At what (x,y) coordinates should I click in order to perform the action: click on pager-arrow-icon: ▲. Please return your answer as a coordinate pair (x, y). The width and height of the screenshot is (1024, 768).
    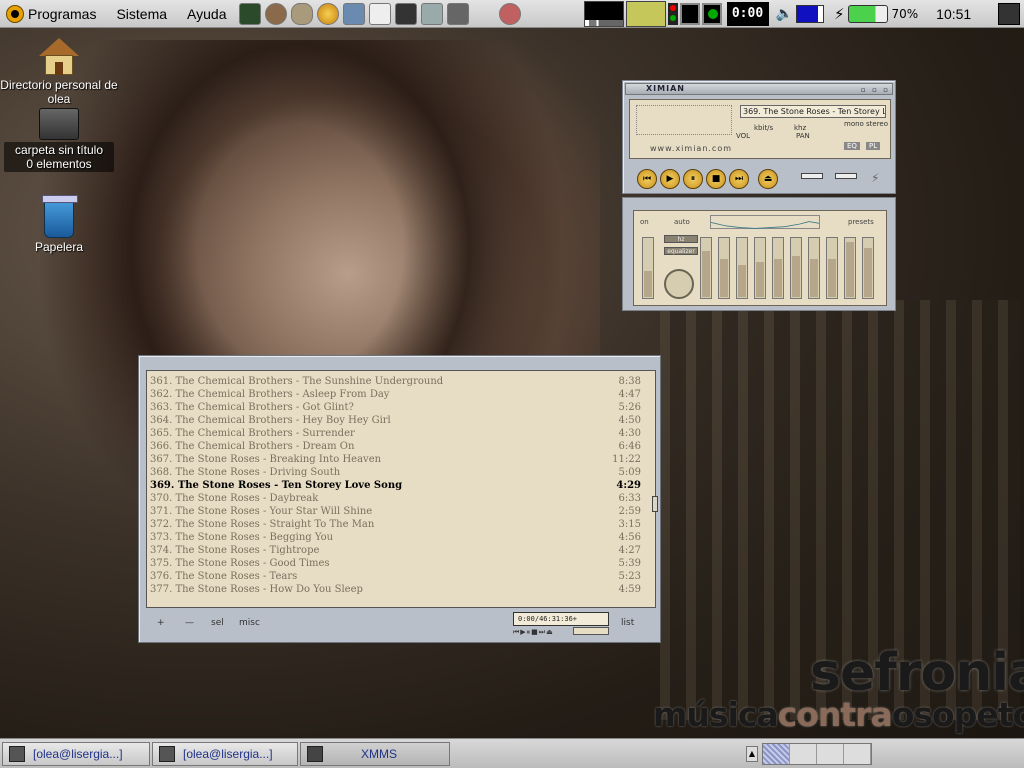
    Looking at the image, I should click on (752, 754).